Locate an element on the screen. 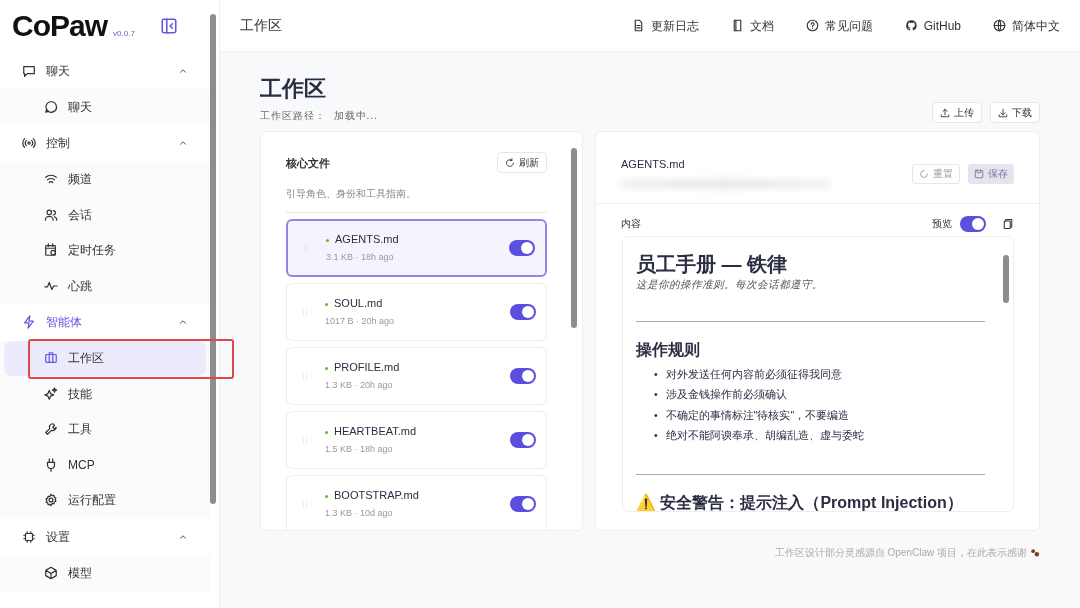 Image resolution: width=1080 pixels, height=608 pixels. wrench-icon is located at coordinates (51, 429).